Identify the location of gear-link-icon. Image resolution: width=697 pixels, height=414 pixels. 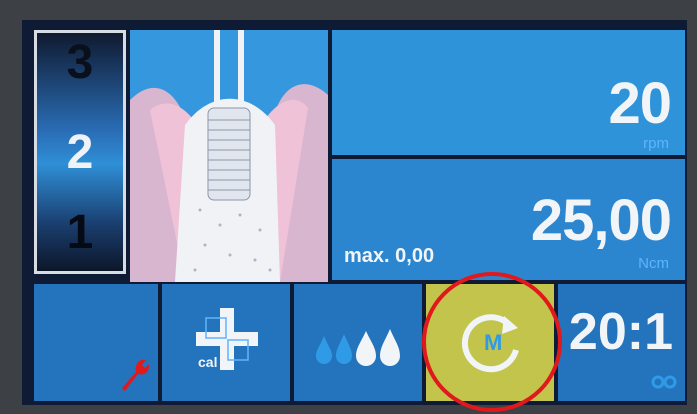
(664, 382).